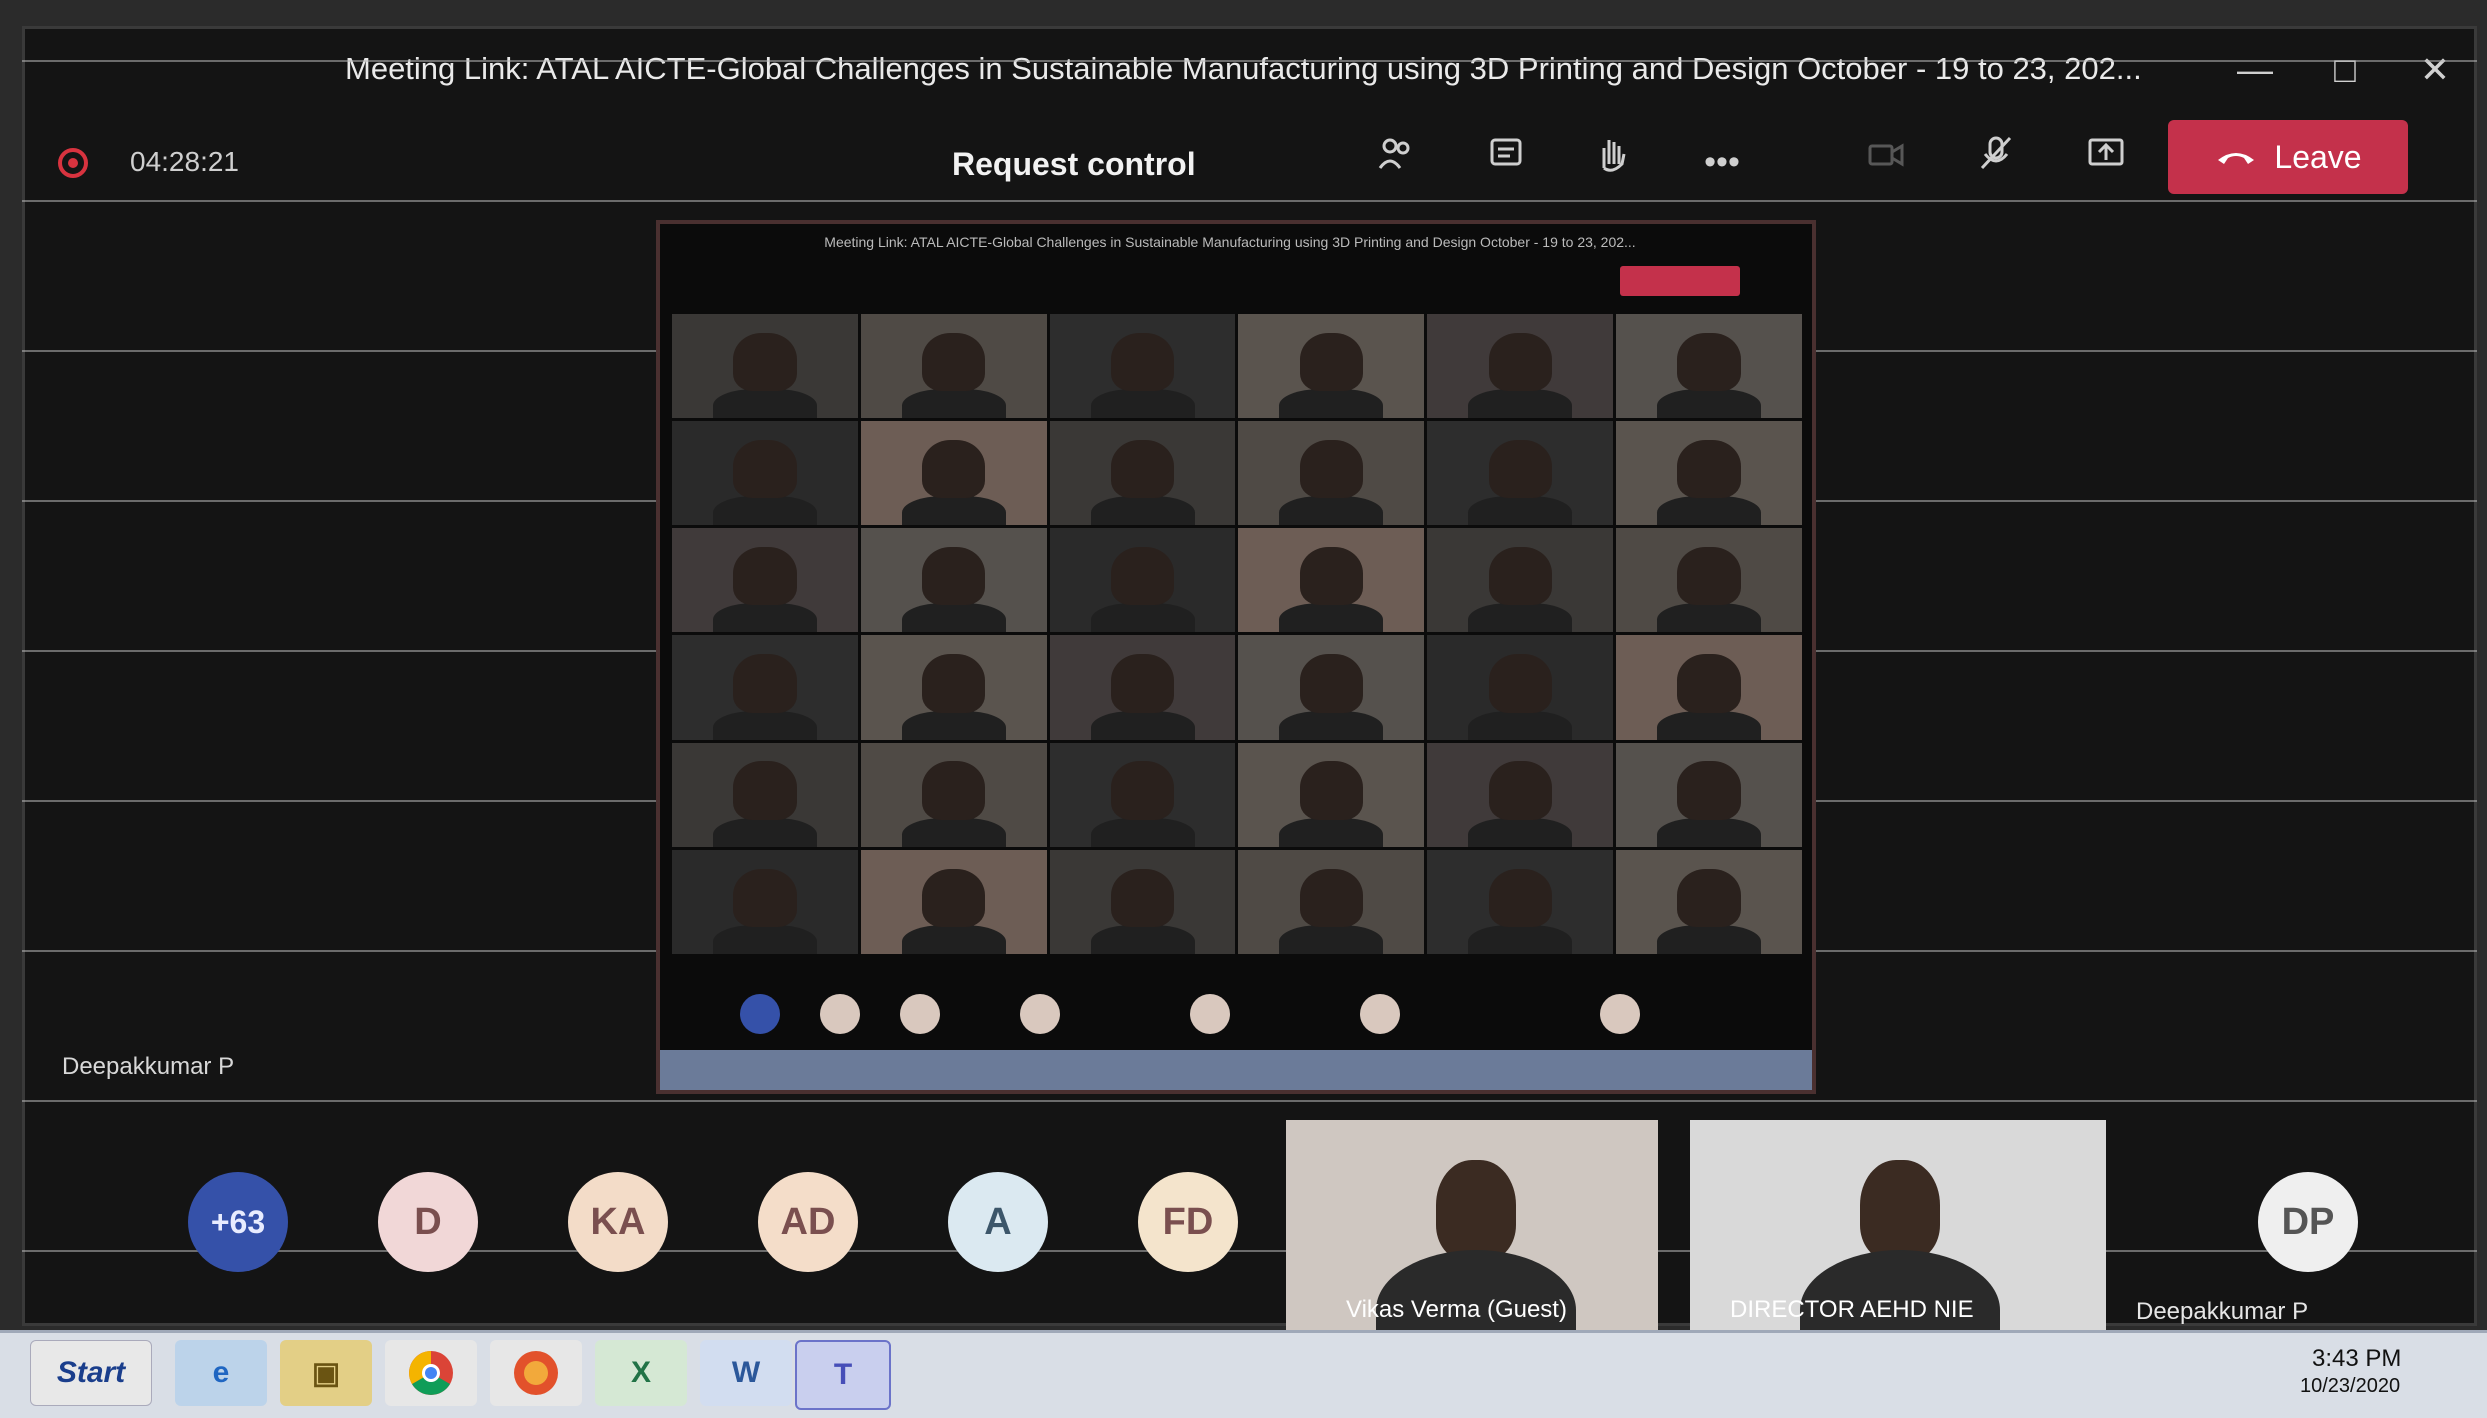  What do you see at coordinates (1612, 162) in the screenshot?
I see `raise-hand-icon` at bounding box center [1612, 162].